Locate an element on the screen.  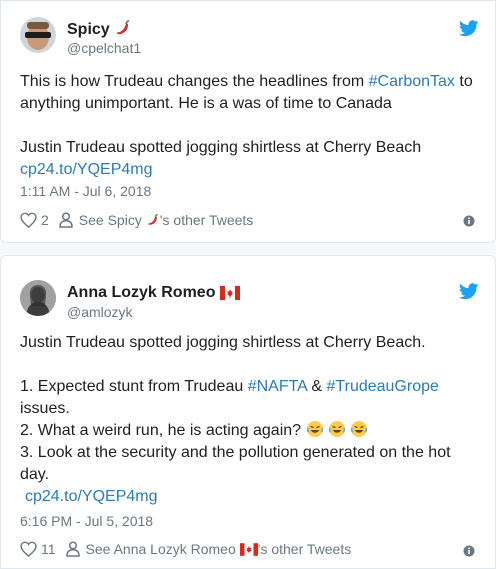
hashtag-link: #CarbonTax is located at coordinates (412, 81).